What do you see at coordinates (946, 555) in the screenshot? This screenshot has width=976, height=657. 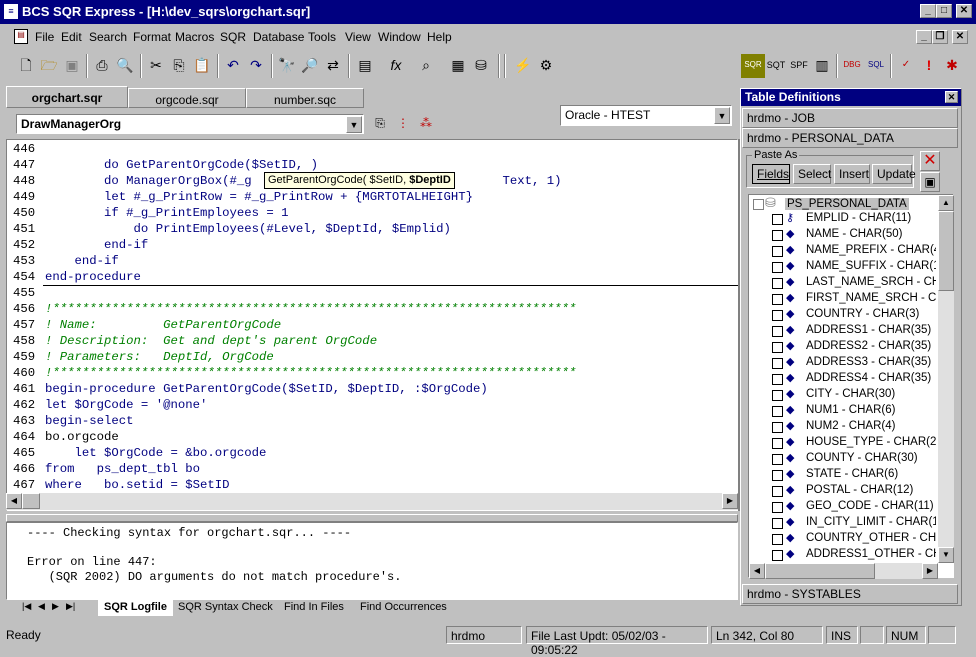 I see `scroll-down-icon: ▼` at bounding box center [946, 555].